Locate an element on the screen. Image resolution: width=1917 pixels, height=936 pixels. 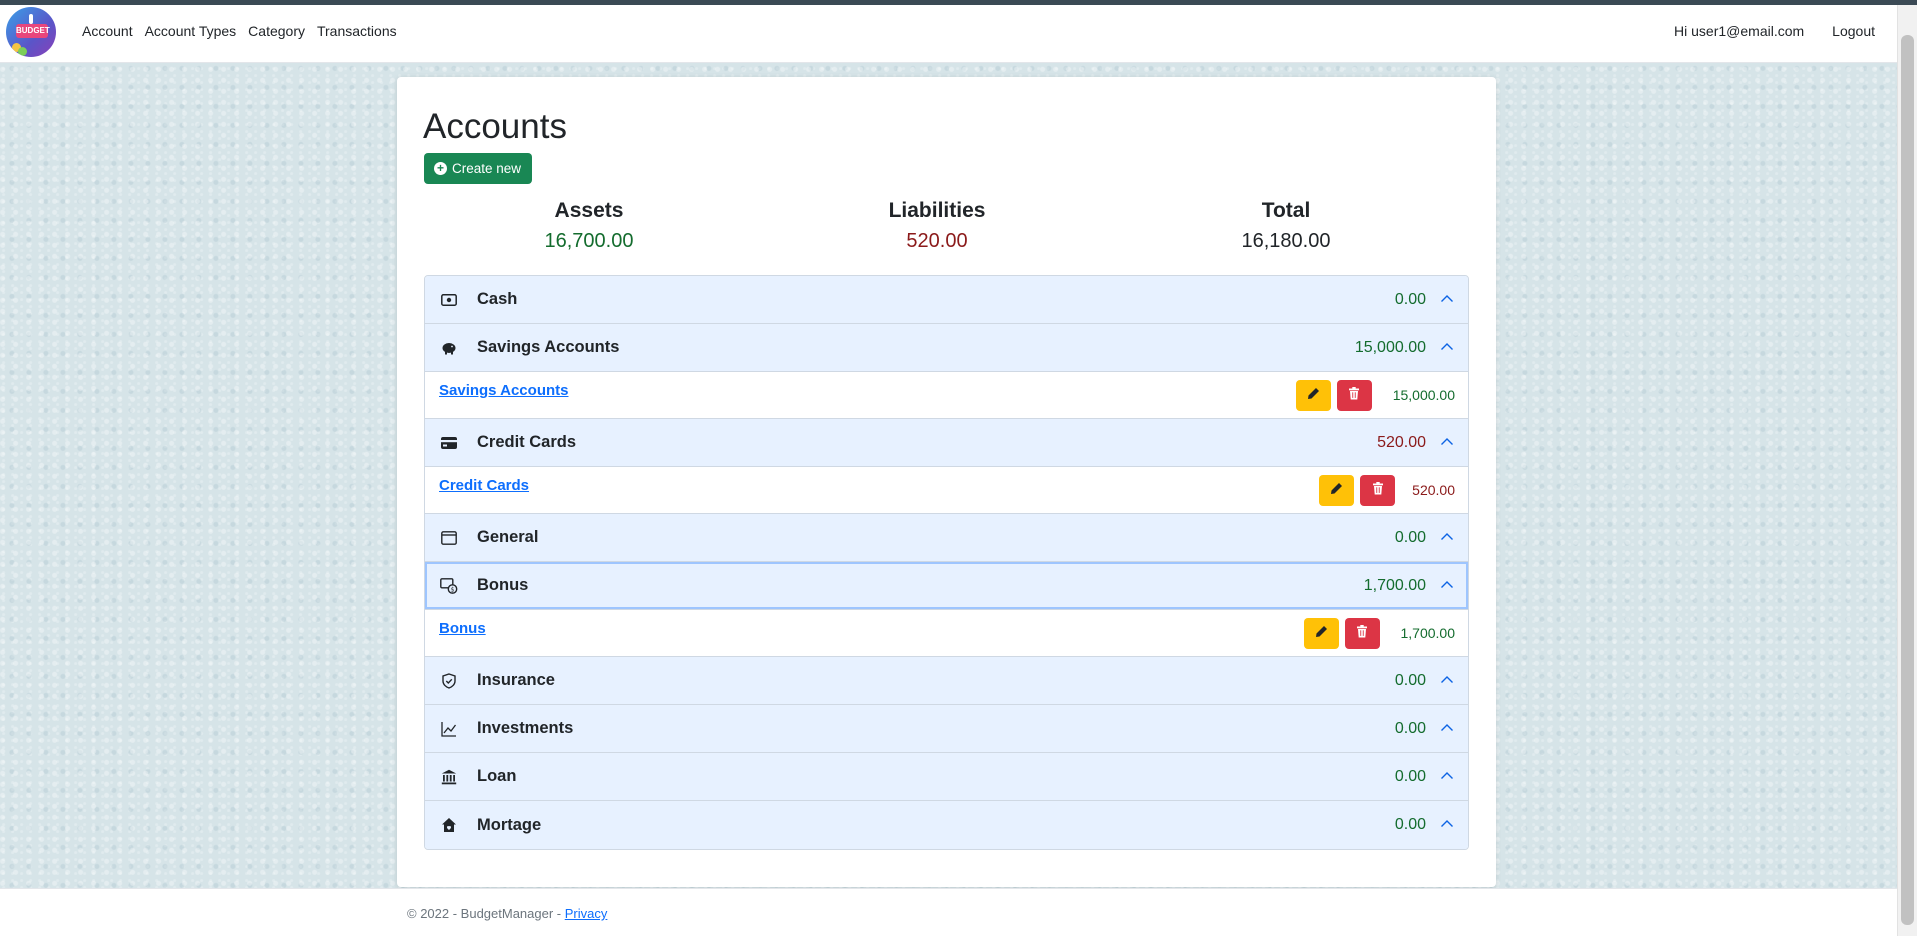
accordion-header-savings-accounts: Savings Accounts 15,000.00 is located at coordinates (946, 348).